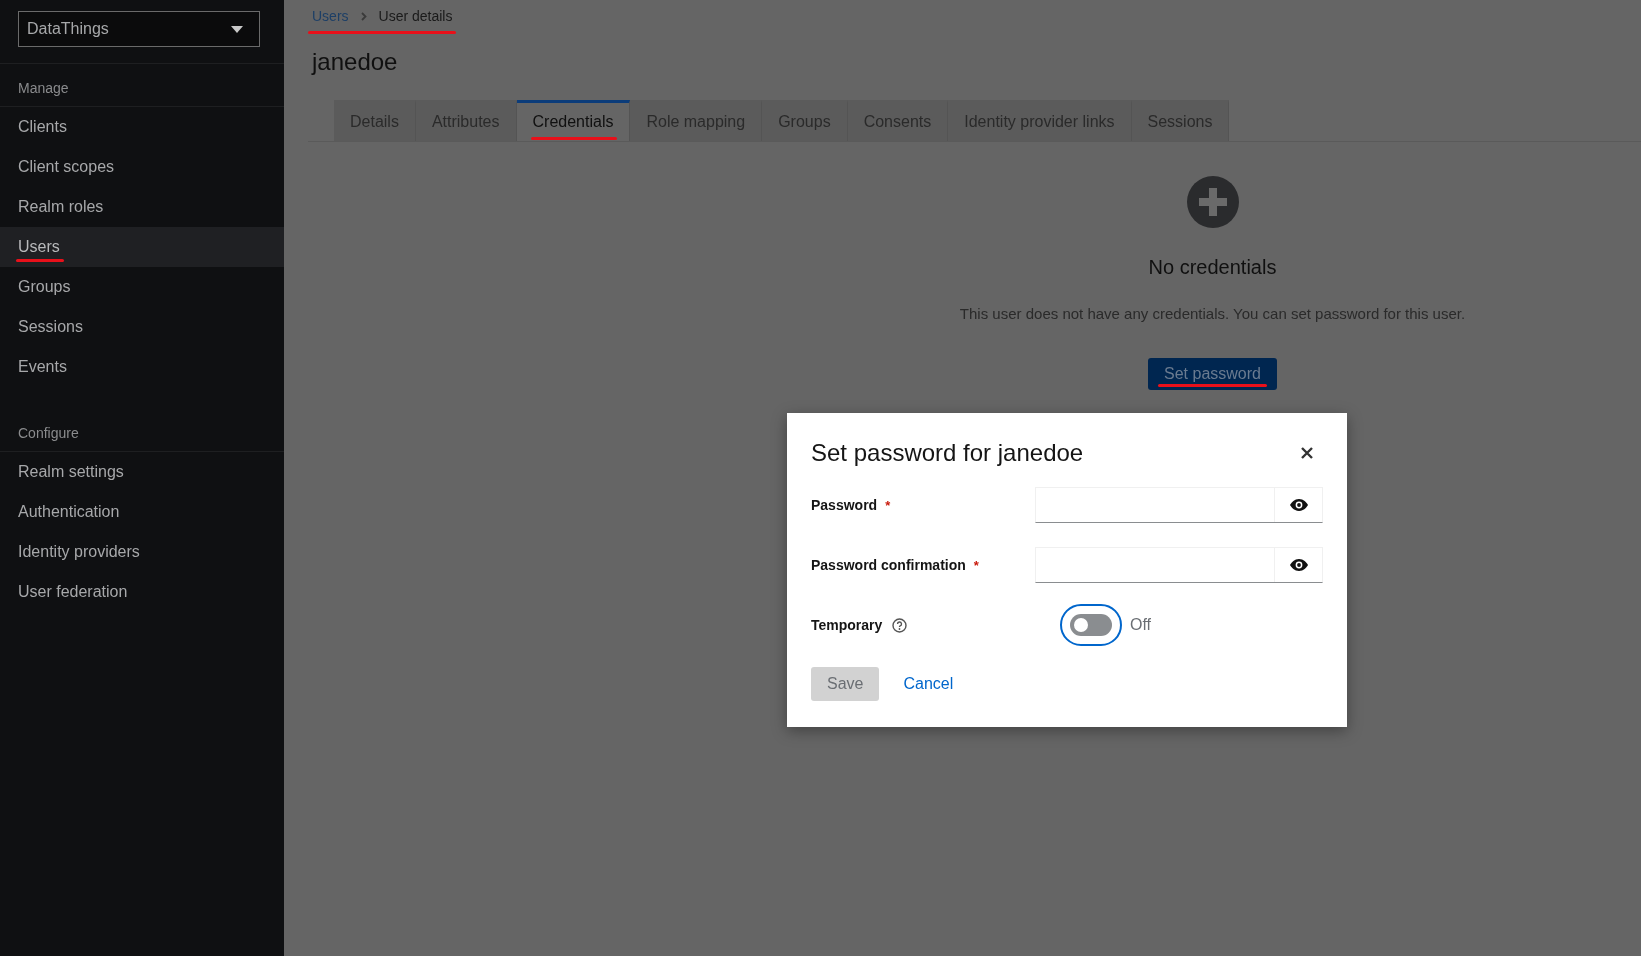  Describe the element at coordinates (900, 625) in the screenshot. I see `help-icon` at that location.